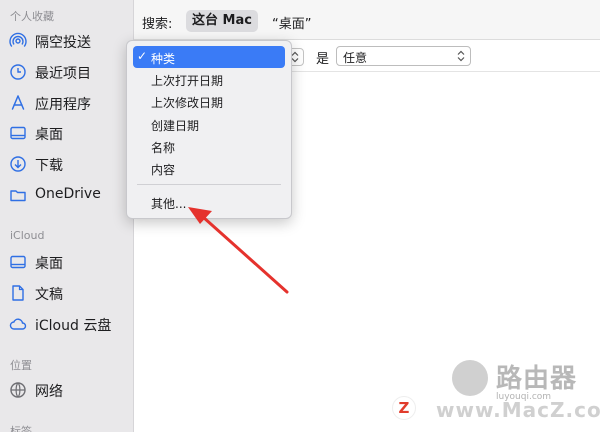  What do you see at coordinates (175, 126) in the screenshot?
I see `menu-item-label: 创建日期` at bounding box center [175, 126].